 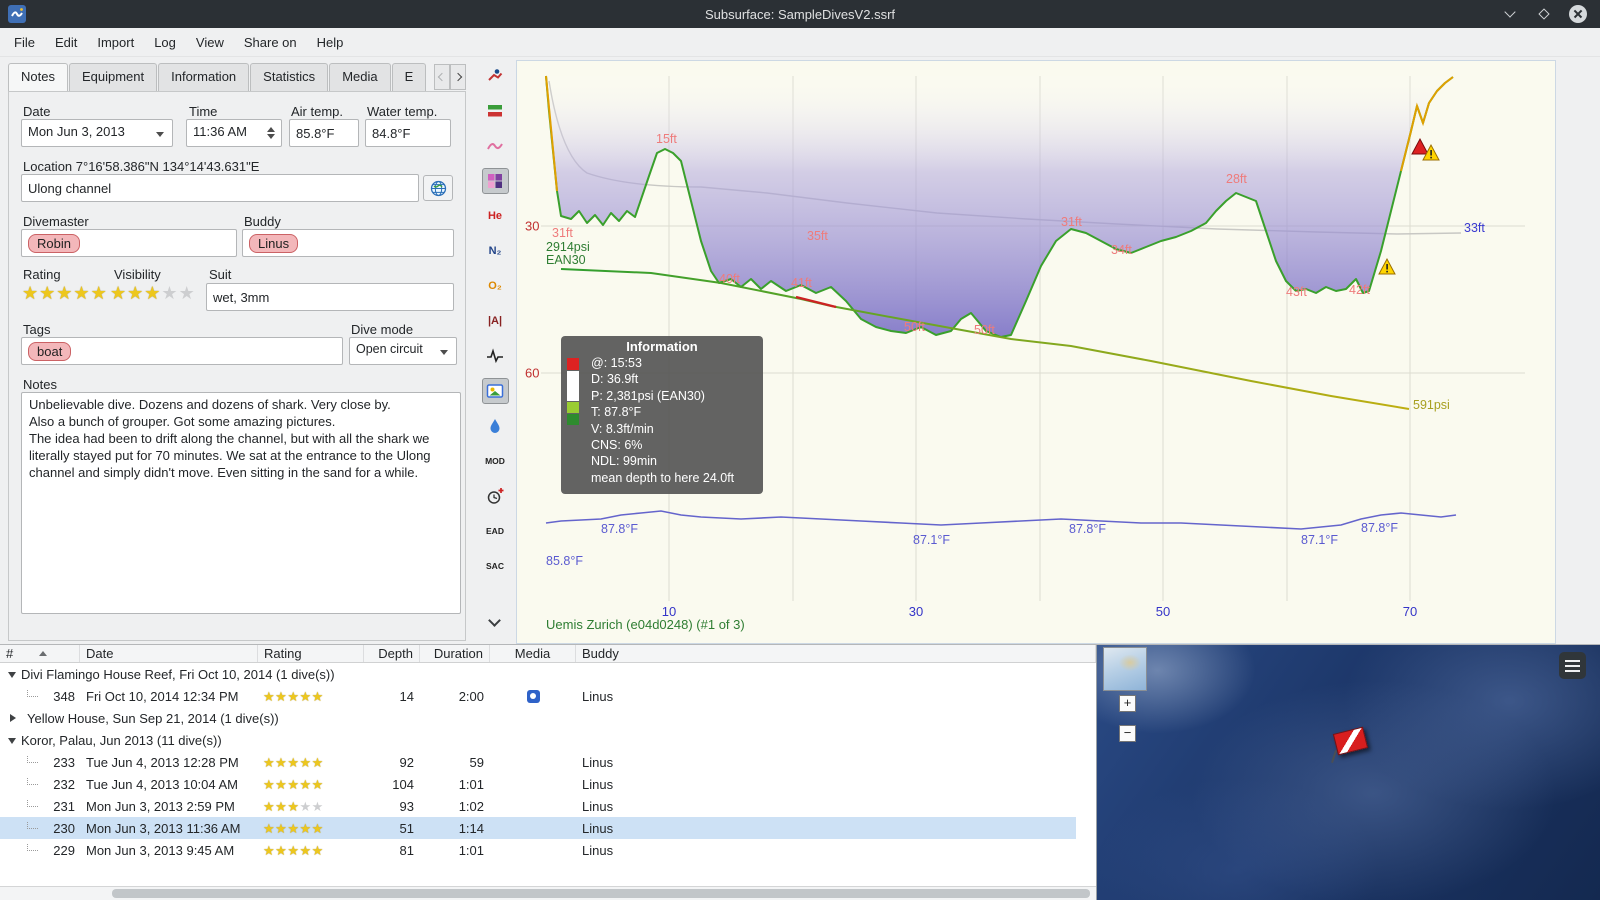 What do you see at coordinates (495, 286) in the screenshot?
I see `po2-graph-icon: O₂` at bounding box center [495, 286].